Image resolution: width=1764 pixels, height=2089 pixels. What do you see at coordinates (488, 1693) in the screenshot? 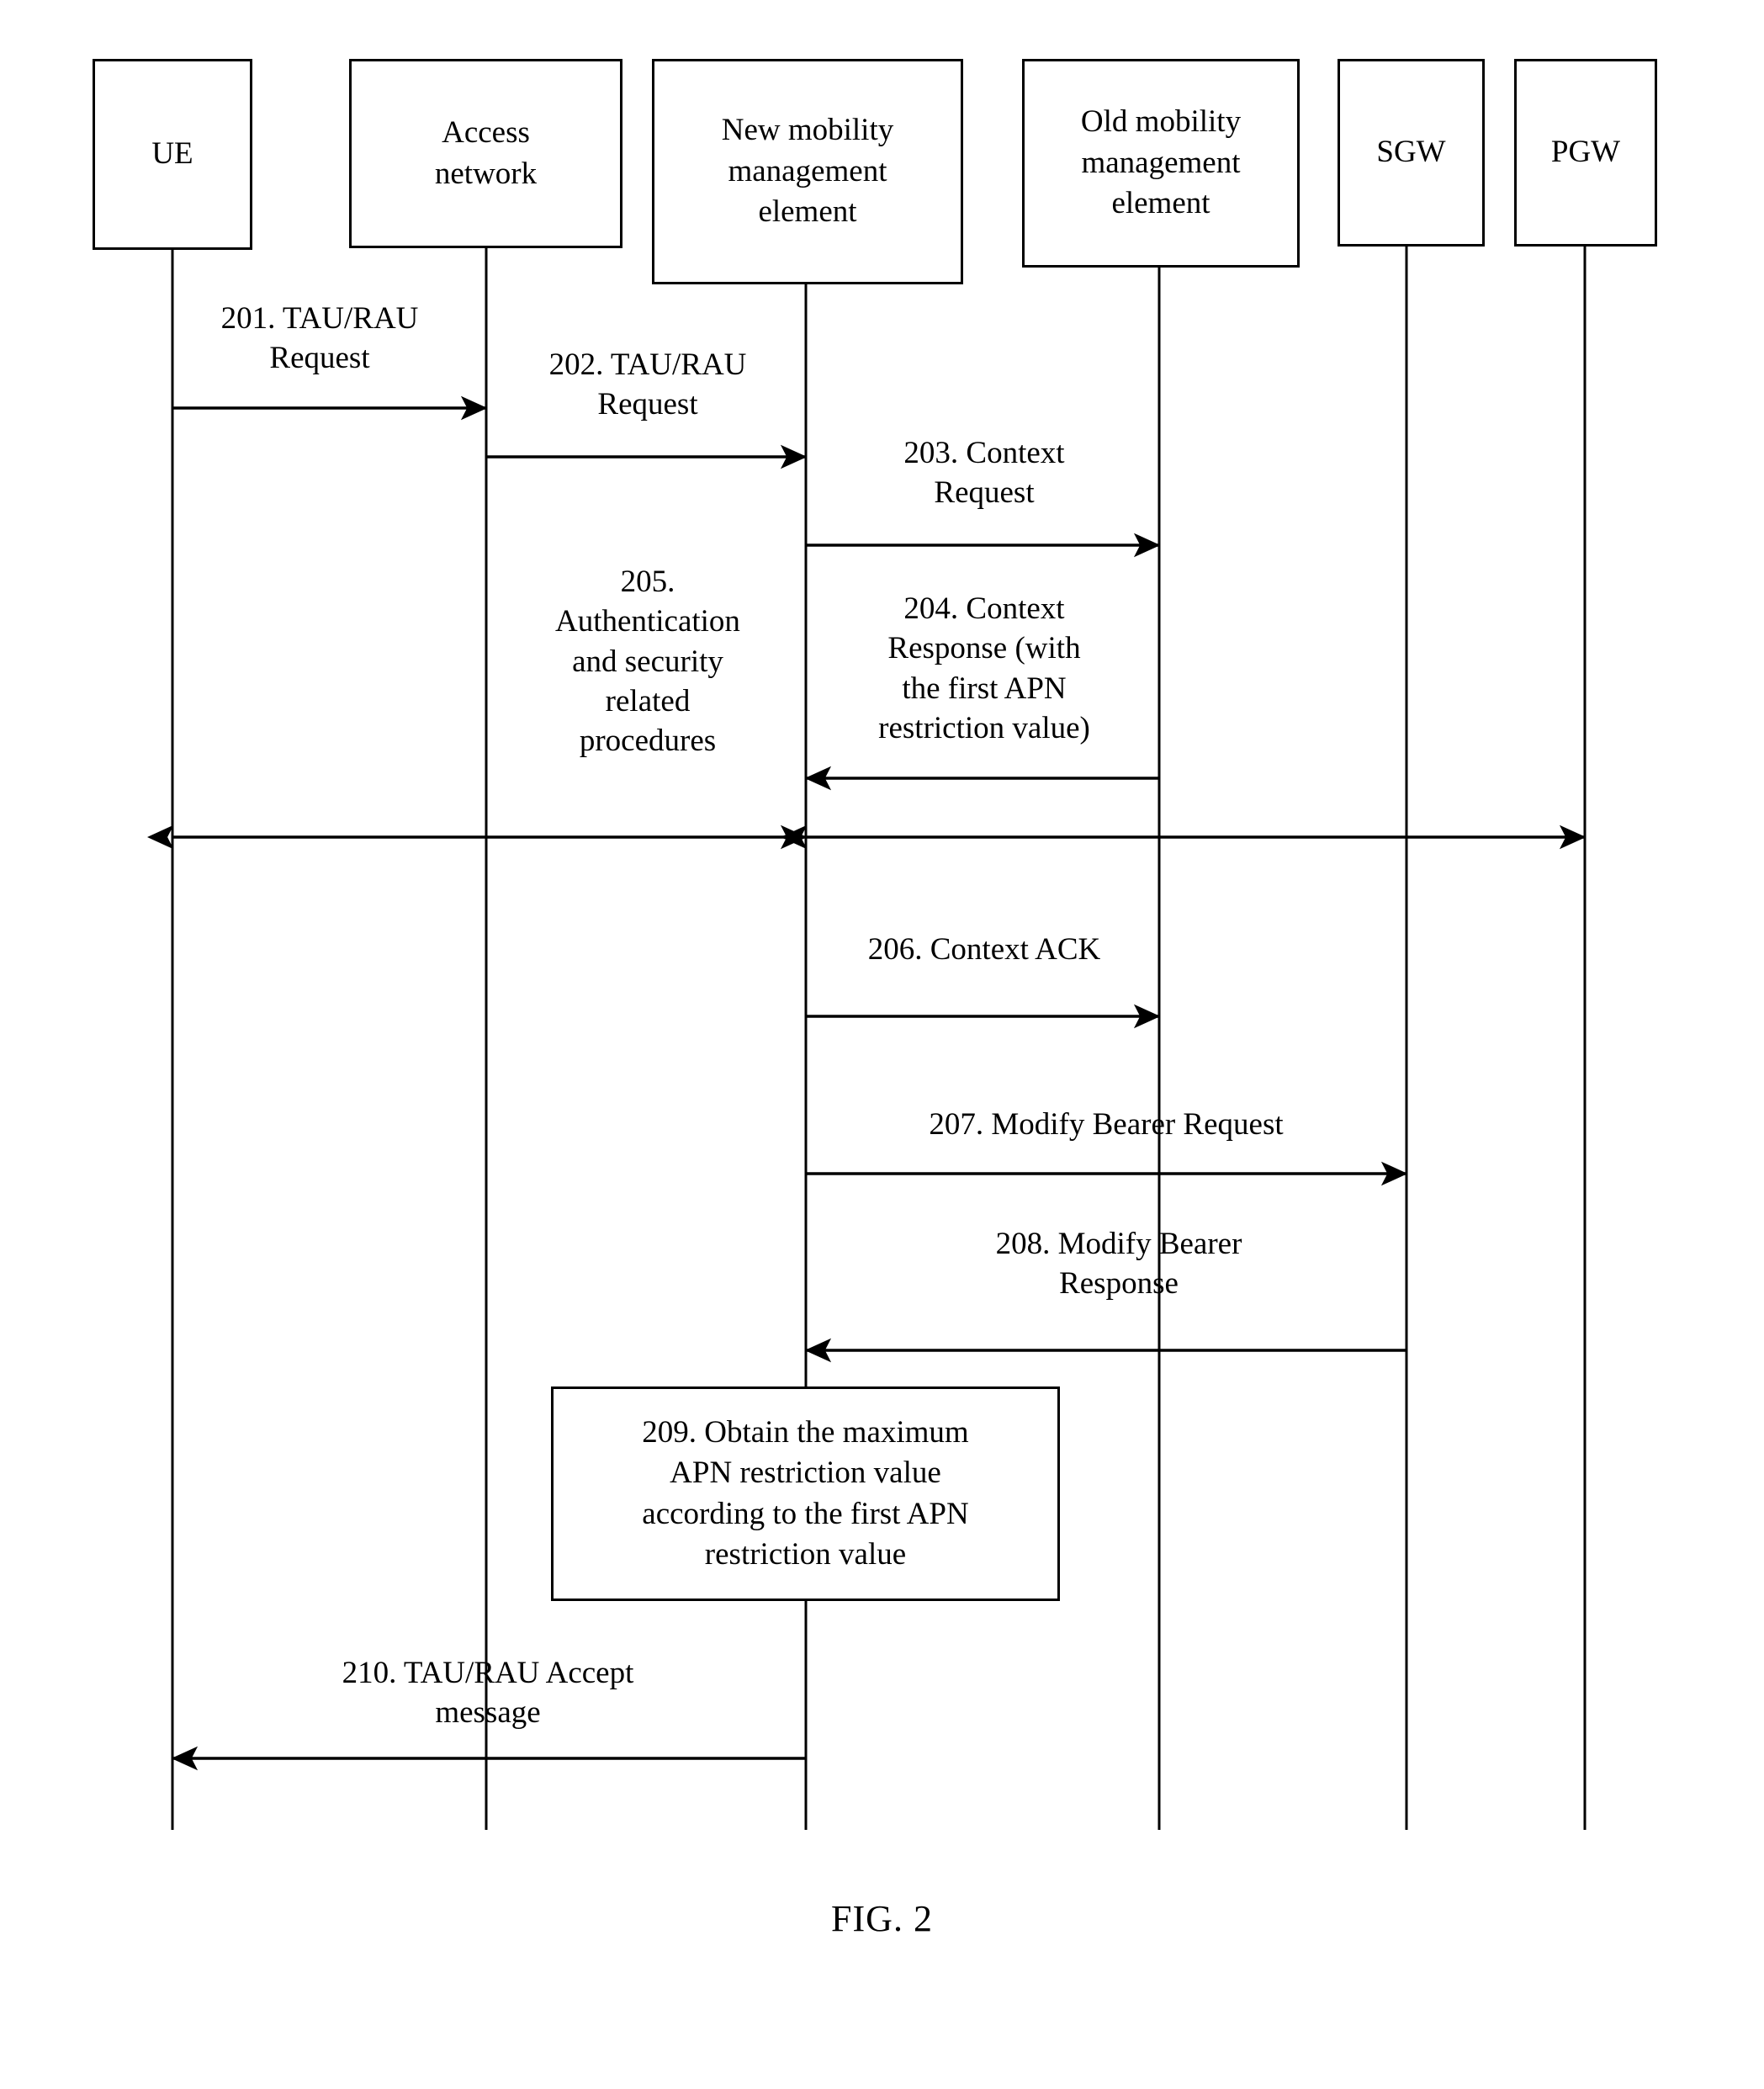
I see `message-label-m210: 210. TAU/RAU Accept message` at bounding box center [488, 1693].